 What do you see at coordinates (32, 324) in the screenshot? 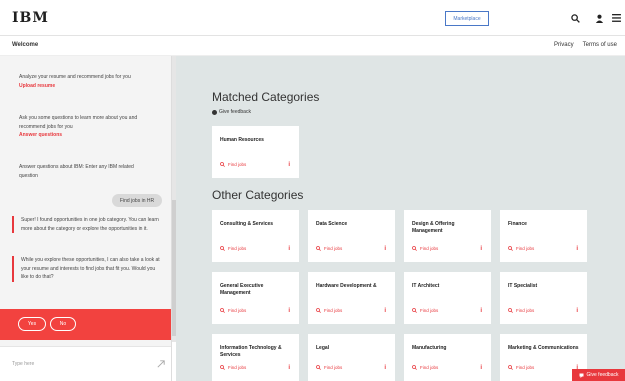
I see `yes-button: Yes` at bounding box center [32, 324].